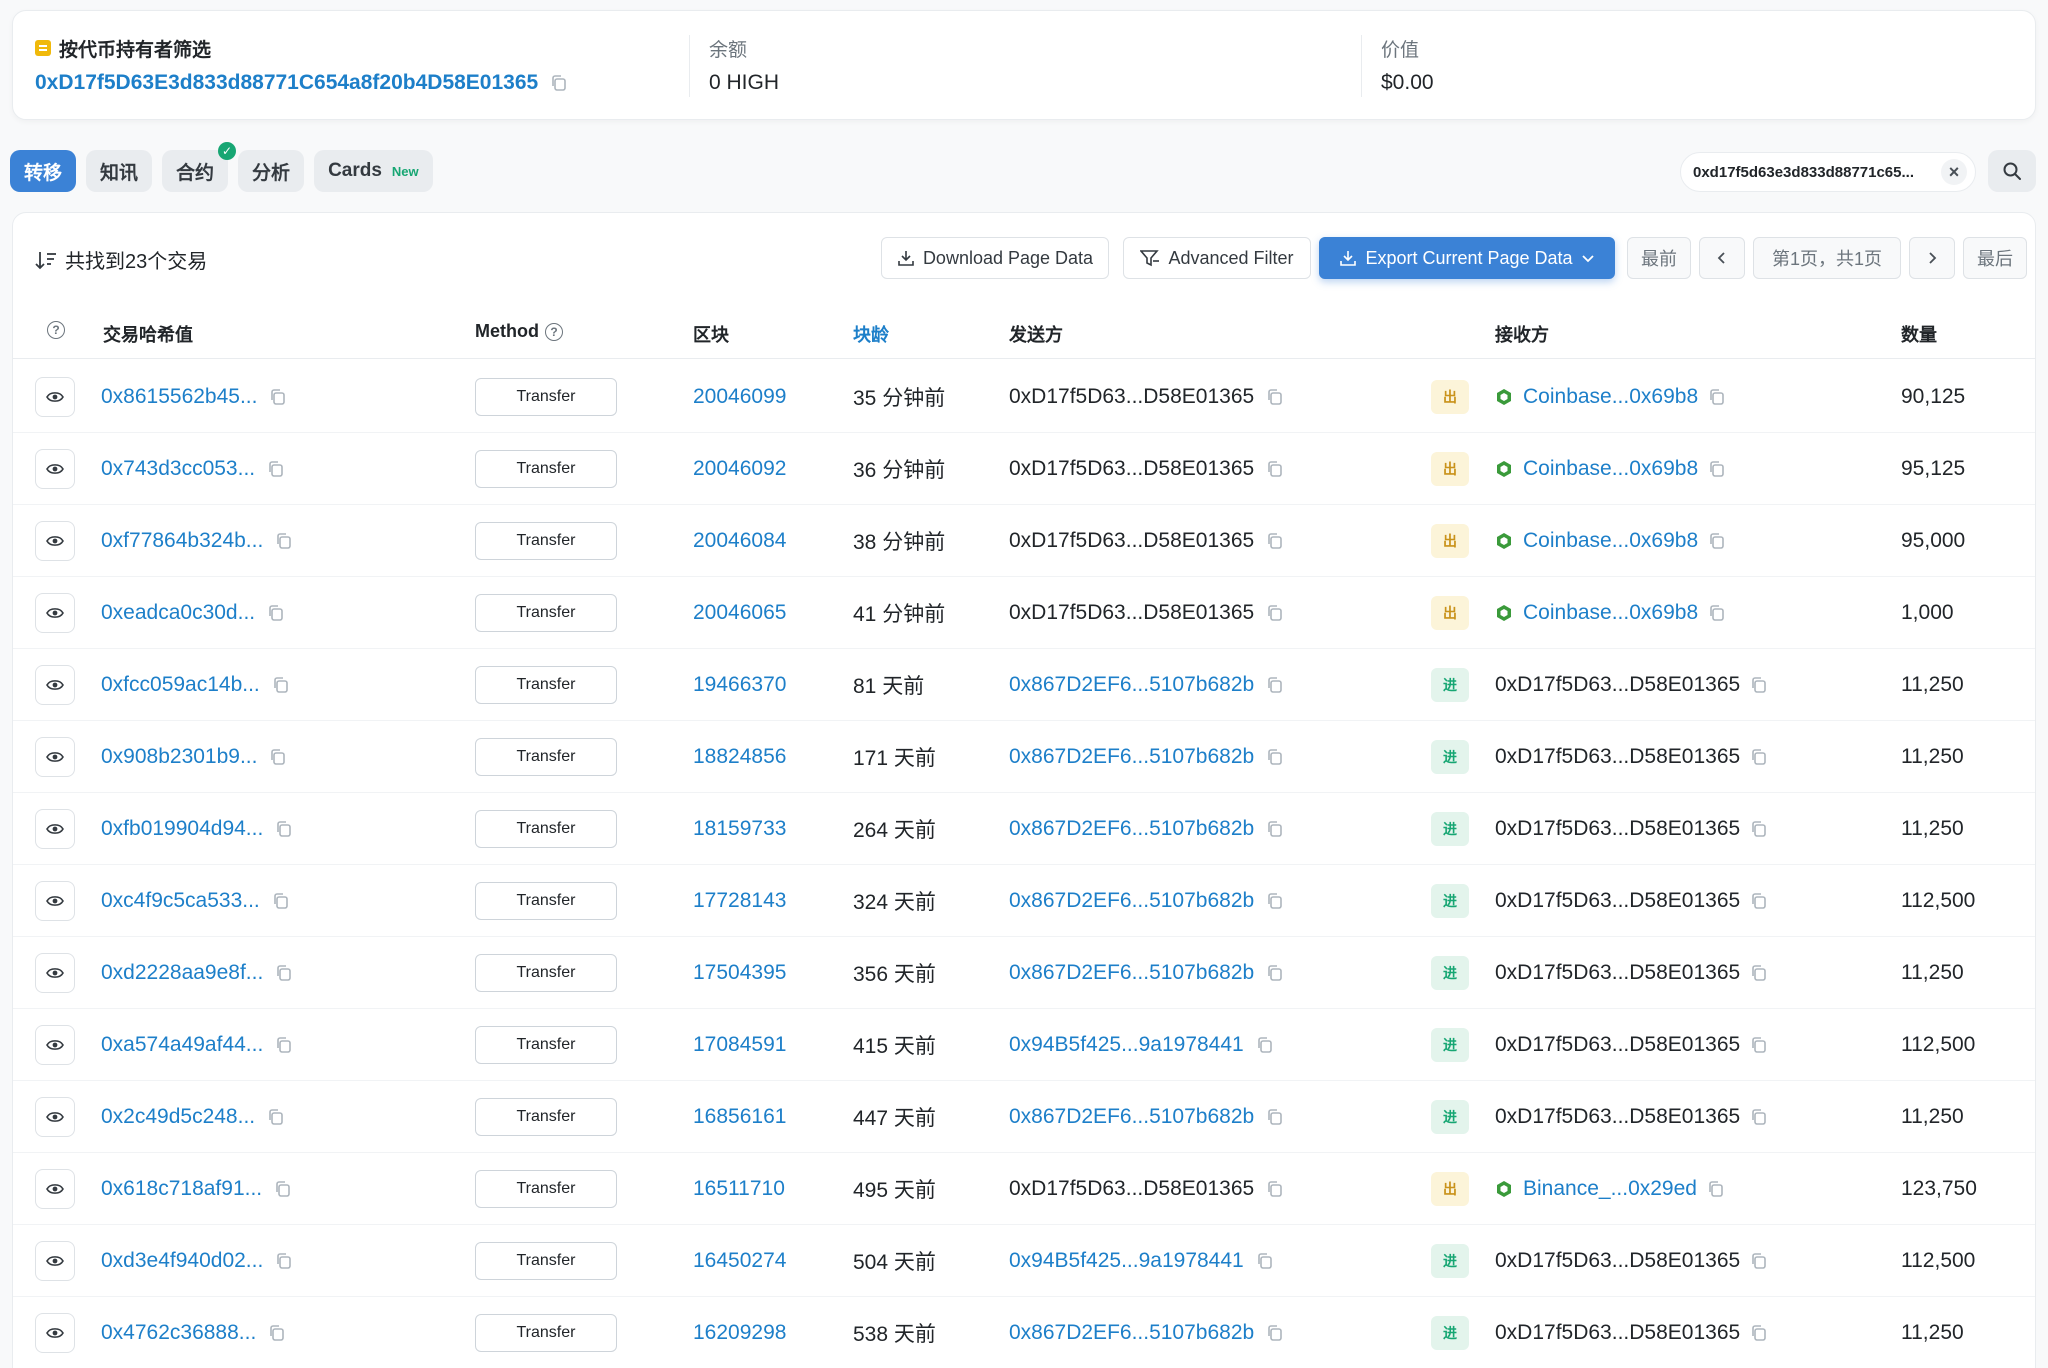  Describe the element at coordinates (1610, 1189) in the screenshot. I see `to-address: Binance_...0x29ed` at that location.